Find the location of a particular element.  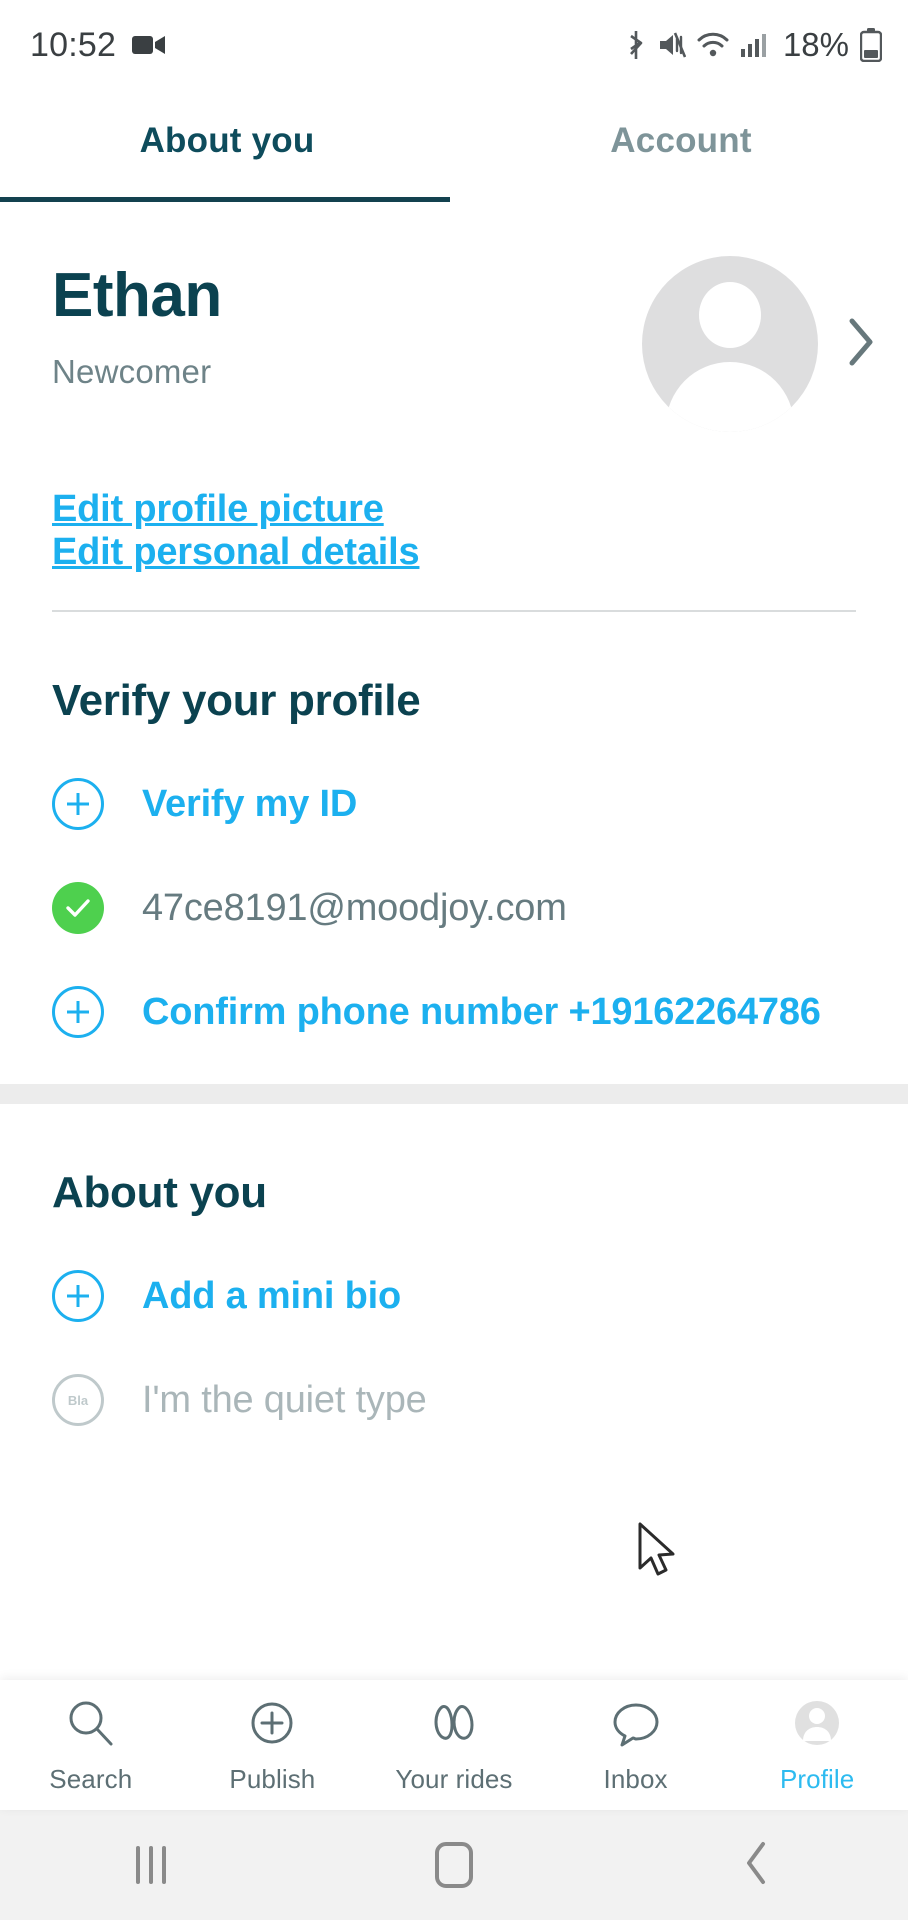

avatar is located at coordinates (730, 344).